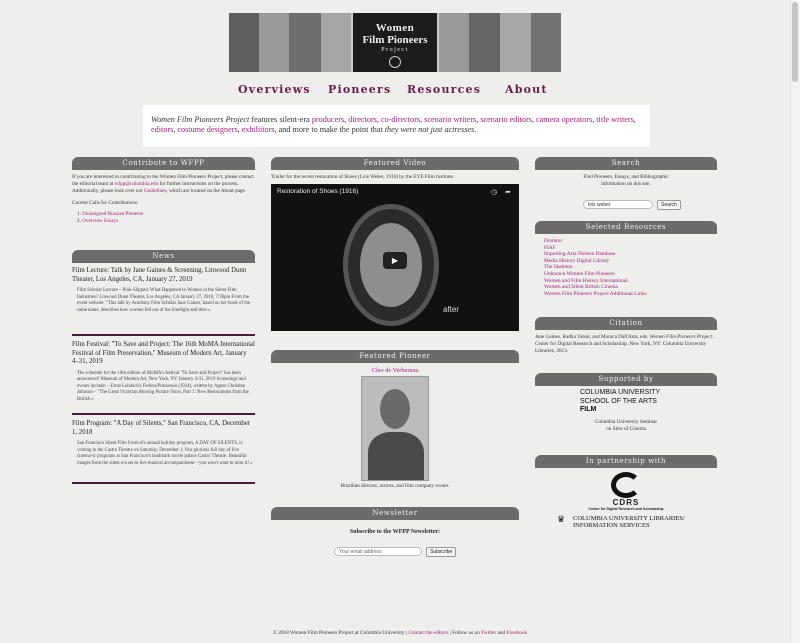 Image resolution: width=800 pixels, height=643 pixels. Describe the element at coordinates (105, 203) in the screenshot. I see `calls-label: Current Calls for Contributions:` at that location.